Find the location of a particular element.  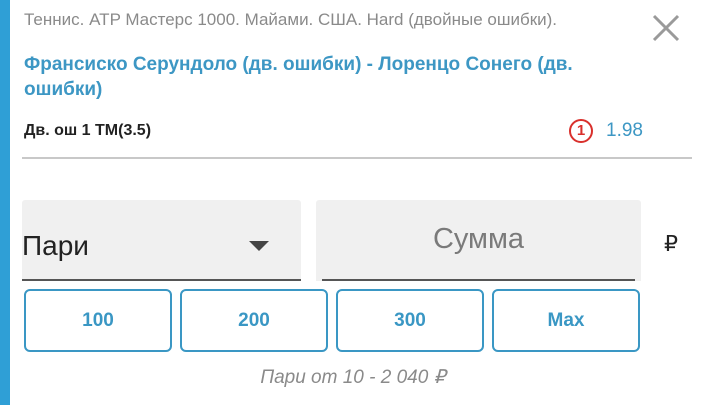

bet-type-select: Пари is located at coordinates (161, 240).